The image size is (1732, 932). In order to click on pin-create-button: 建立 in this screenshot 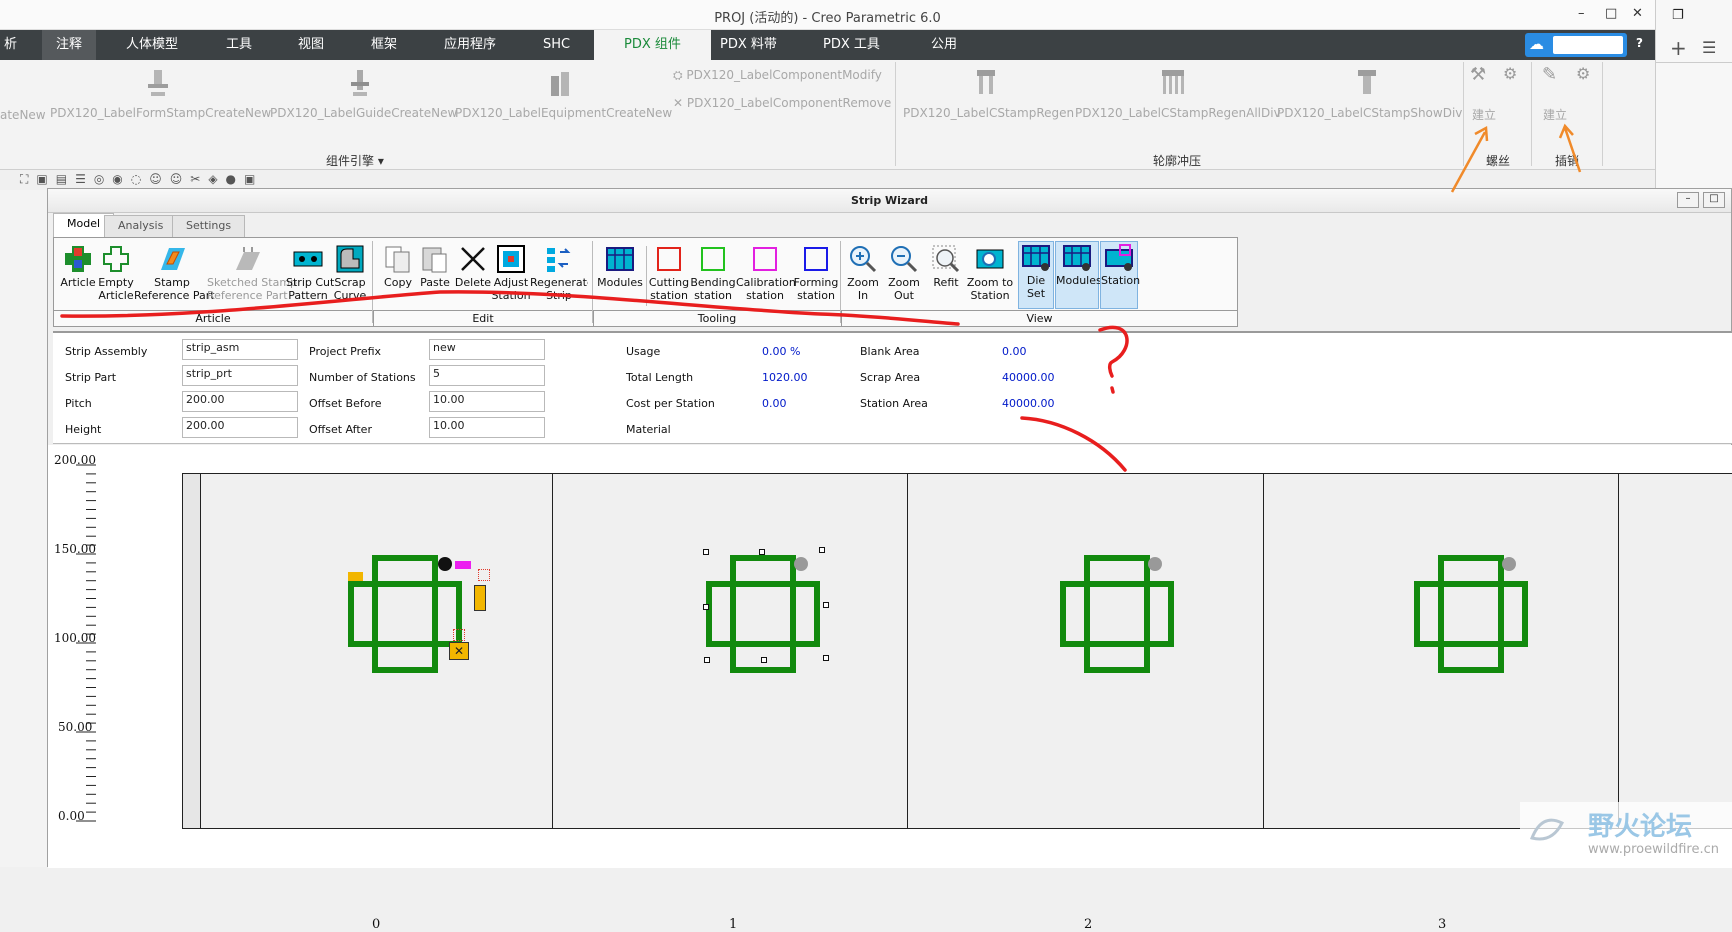, I will do `click(1555, 114)`.